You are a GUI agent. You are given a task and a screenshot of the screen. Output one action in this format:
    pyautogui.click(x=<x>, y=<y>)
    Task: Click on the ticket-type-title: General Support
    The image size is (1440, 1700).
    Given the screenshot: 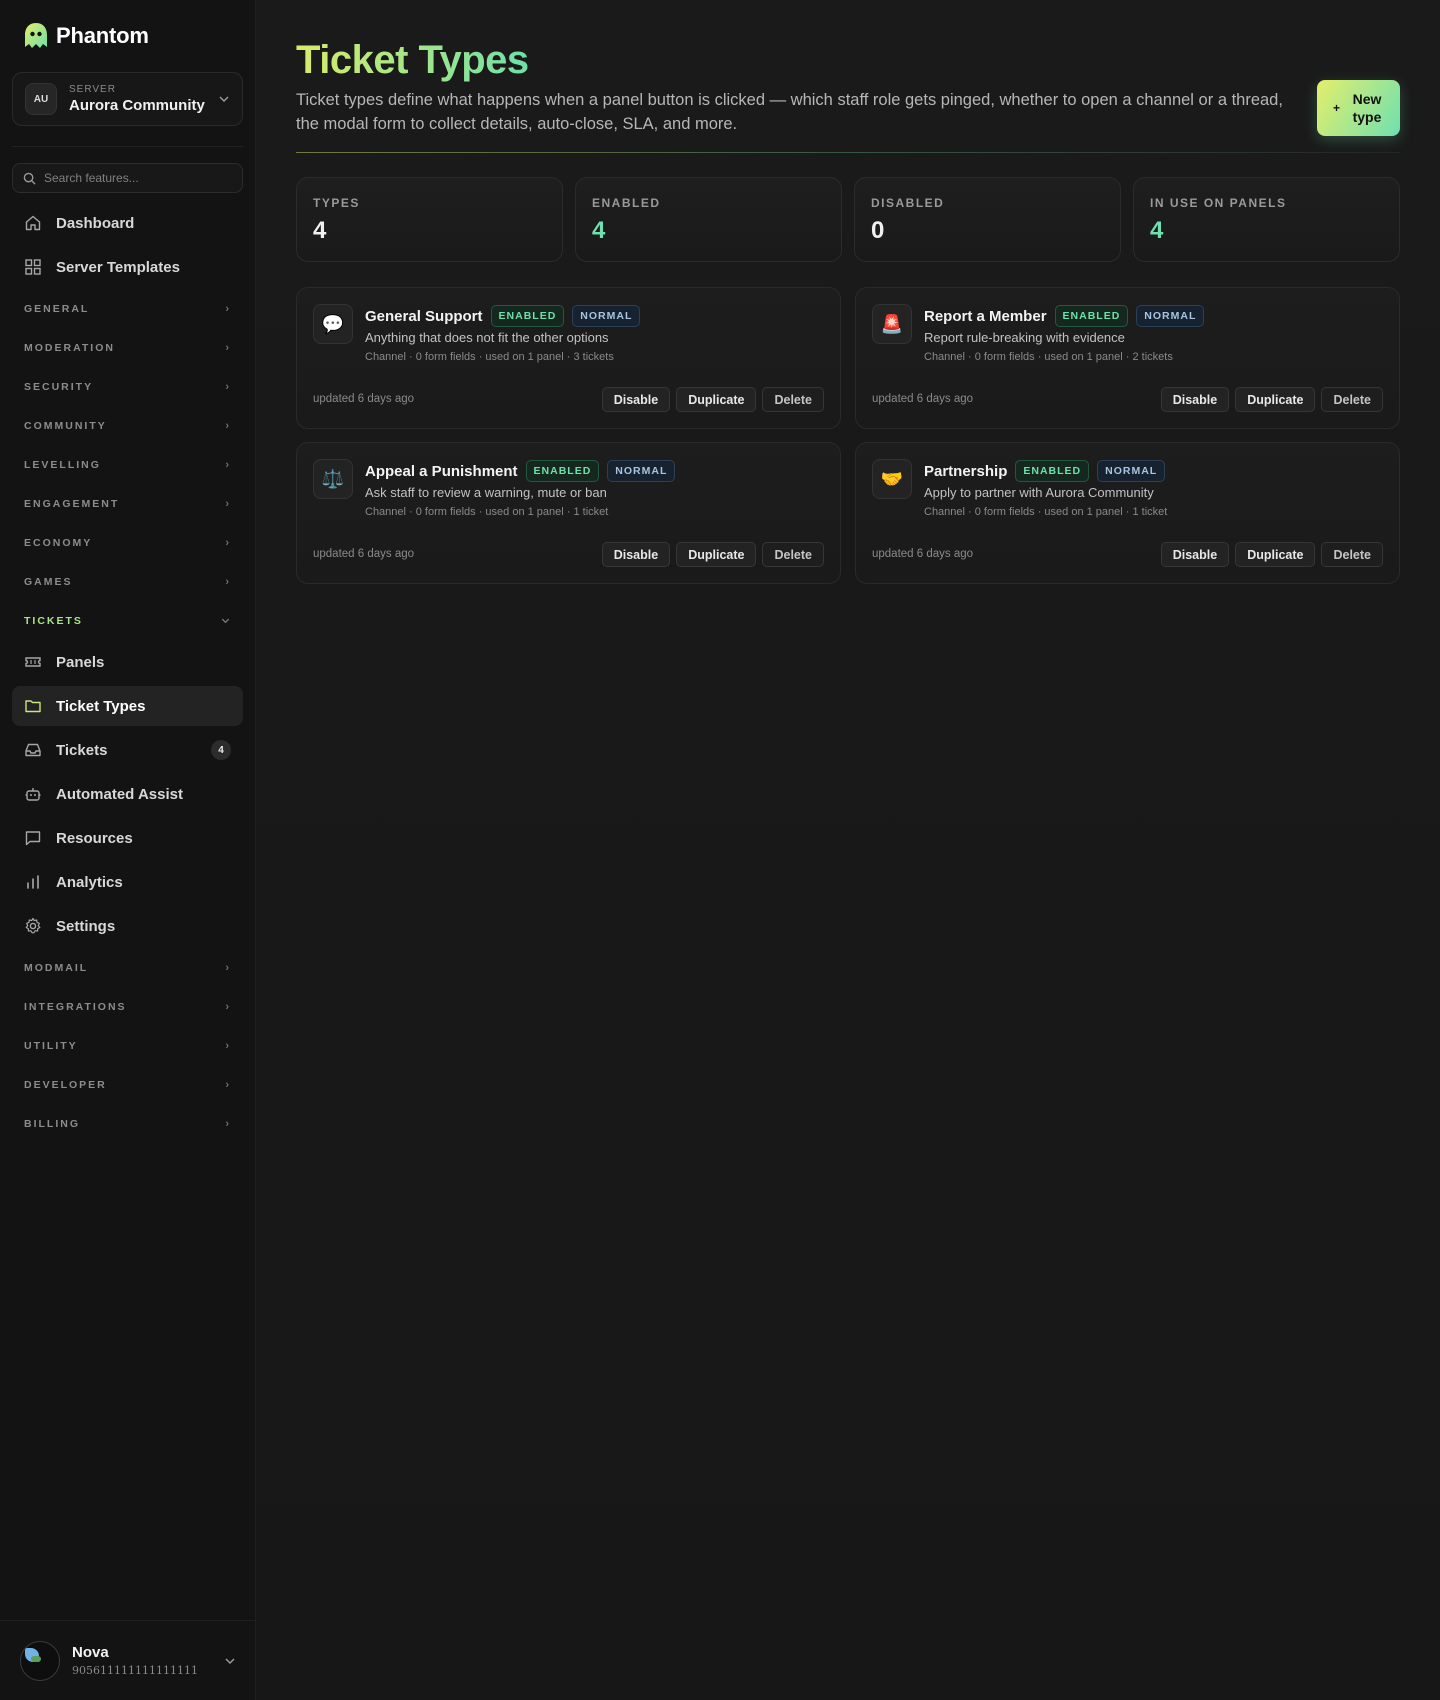 What is the action you would take?
    pyautogui.click(x=424, y=316)
    